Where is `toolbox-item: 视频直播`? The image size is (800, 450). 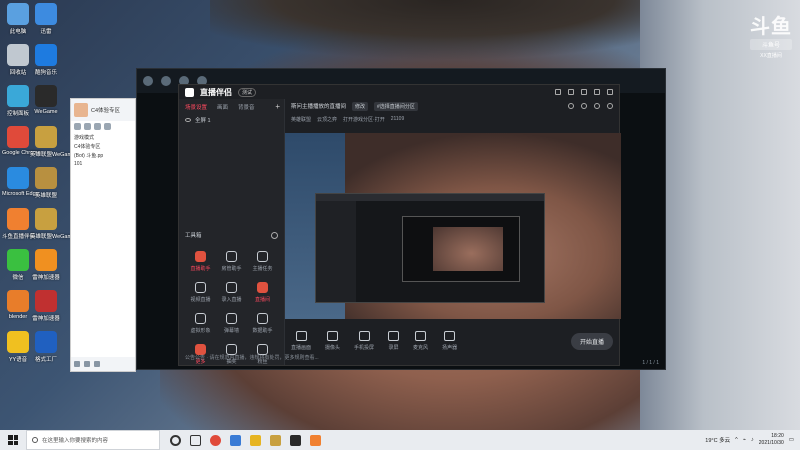 toolbox-item: 视频直播 is located at coordinates (200, 292).